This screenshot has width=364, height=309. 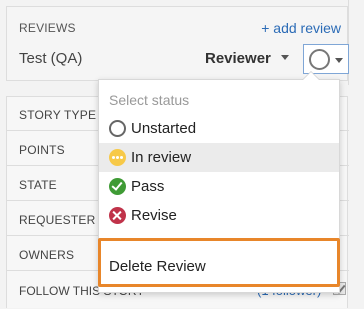 What do you see at coordinates (117, 215) in the screenshot?
I see `revise-x-icon` at bounding box center [117, 215].